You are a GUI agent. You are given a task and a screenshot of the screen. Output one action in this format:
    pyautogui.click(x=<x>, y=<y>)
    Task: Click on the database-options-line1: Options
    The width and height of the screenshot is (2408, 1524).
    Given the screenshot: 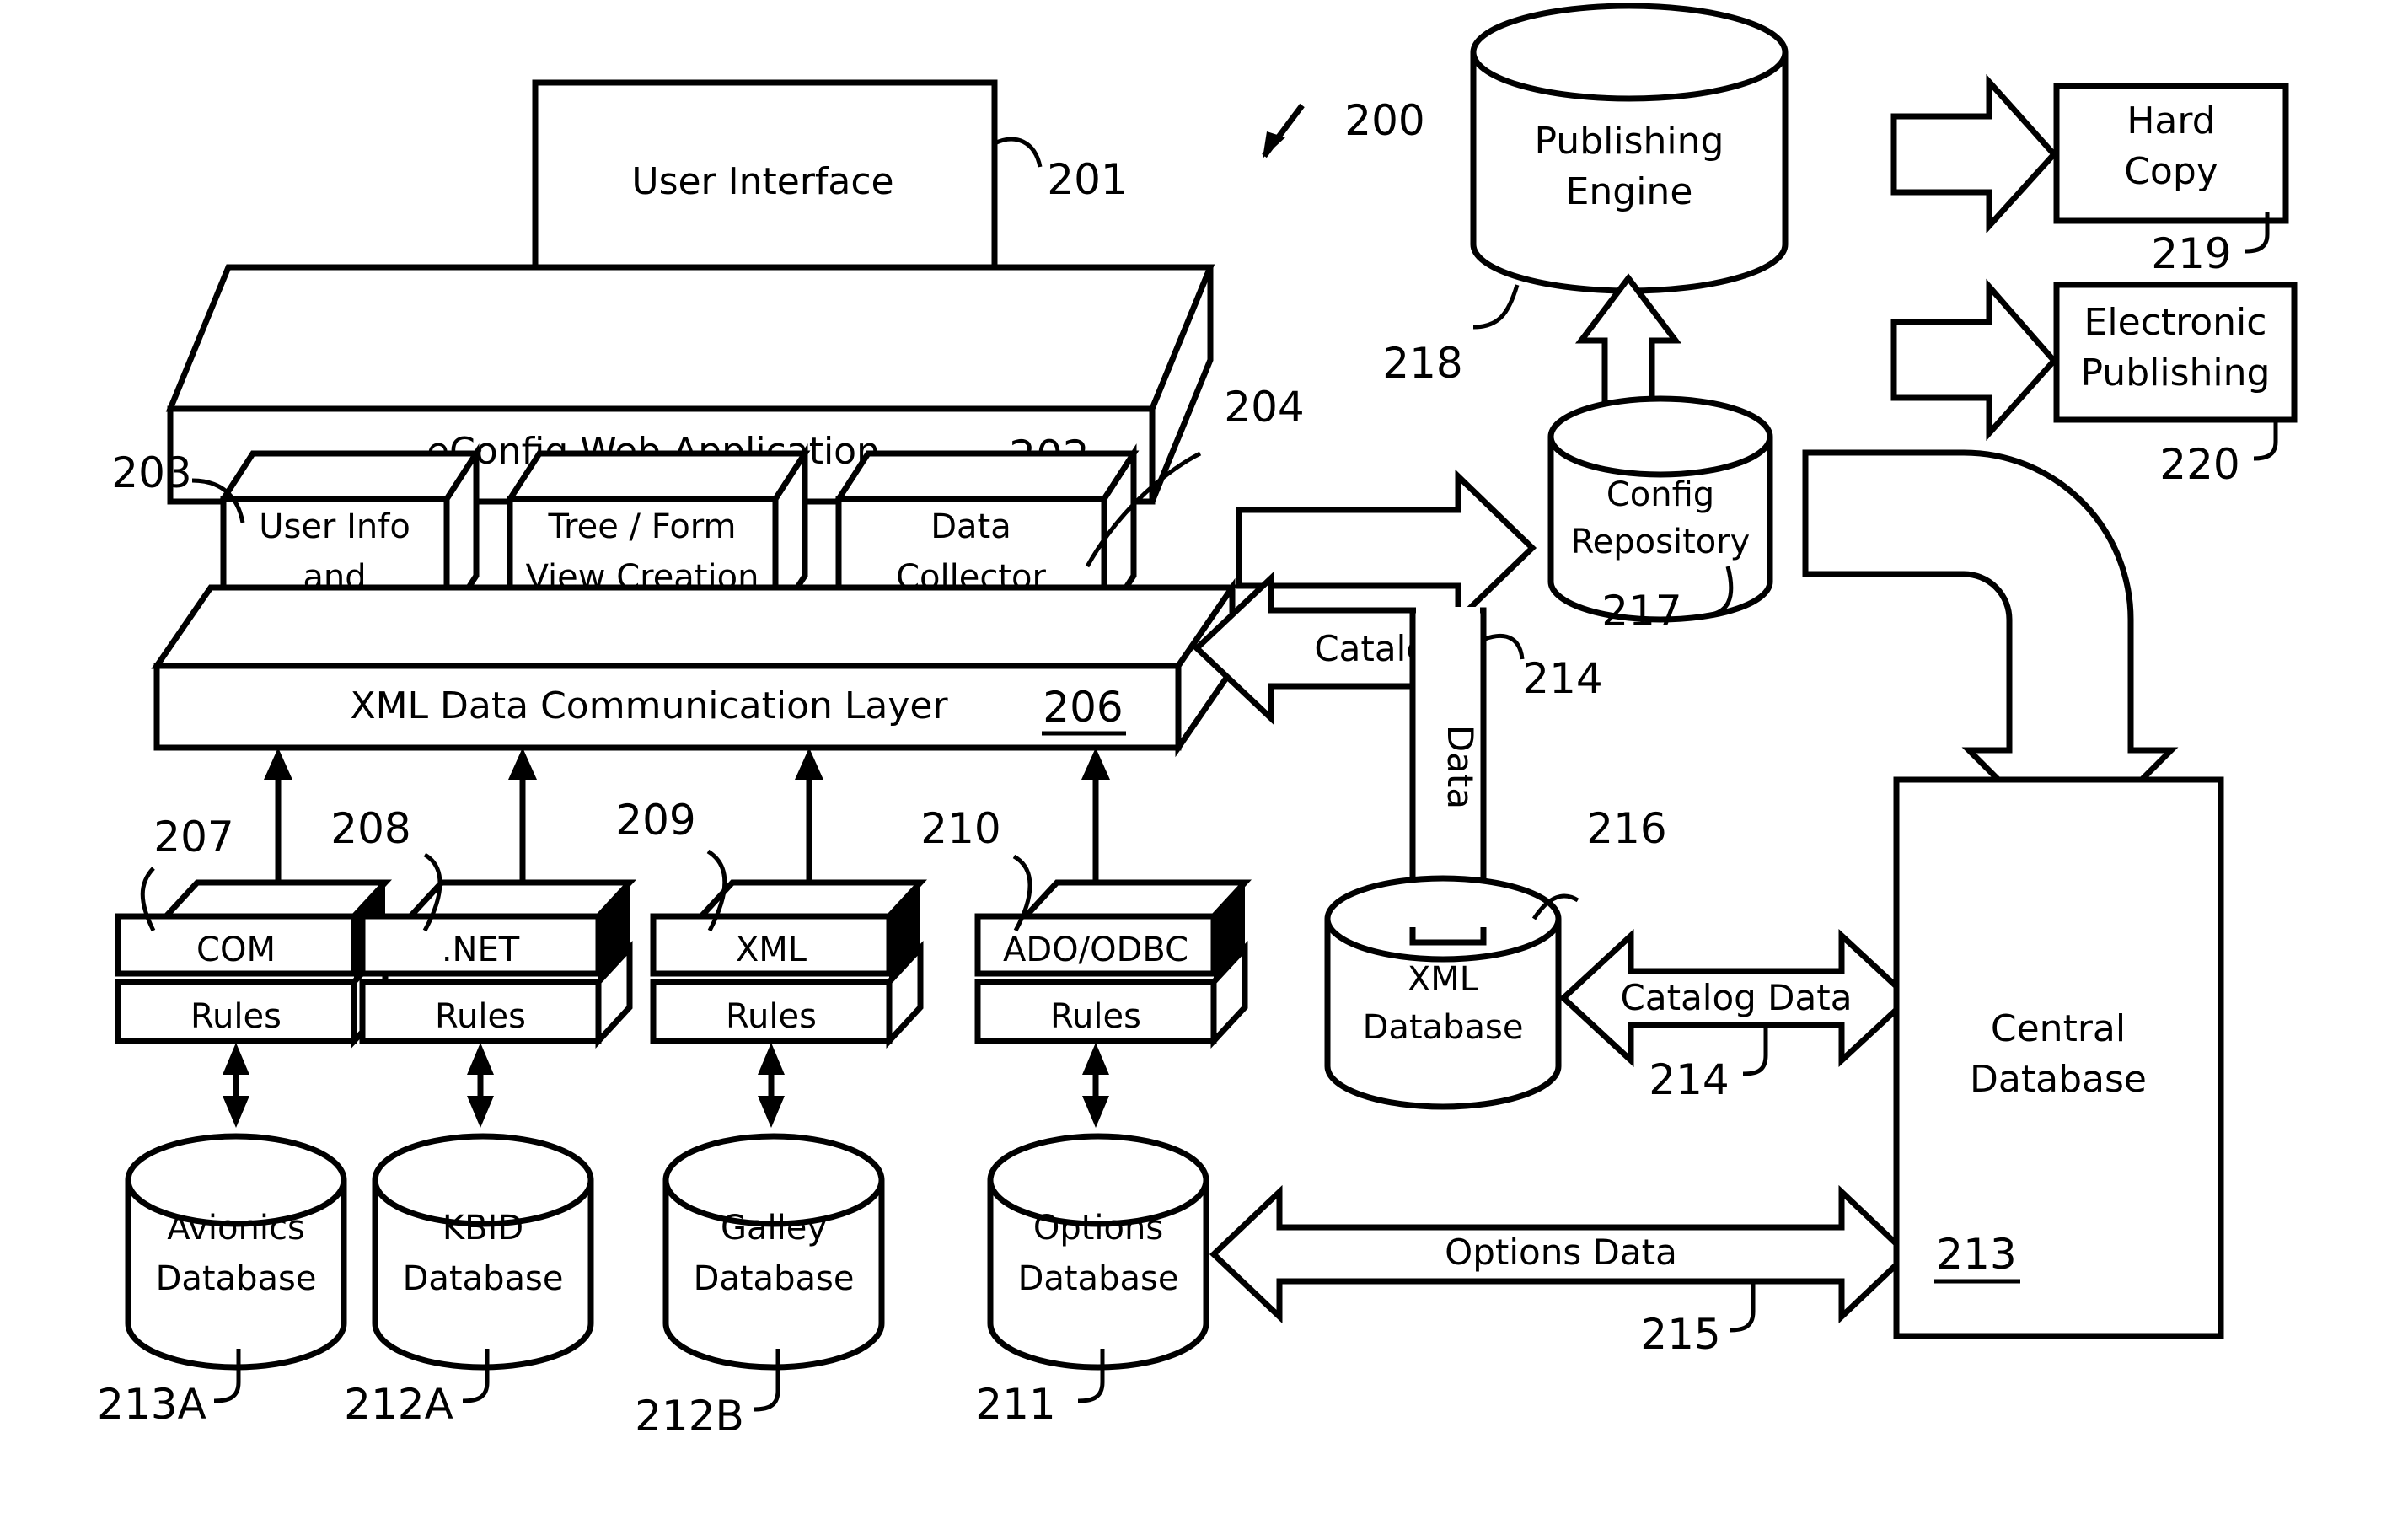 What is the action you would take?
    pyautogui.click(x=1098, y=1229)
    